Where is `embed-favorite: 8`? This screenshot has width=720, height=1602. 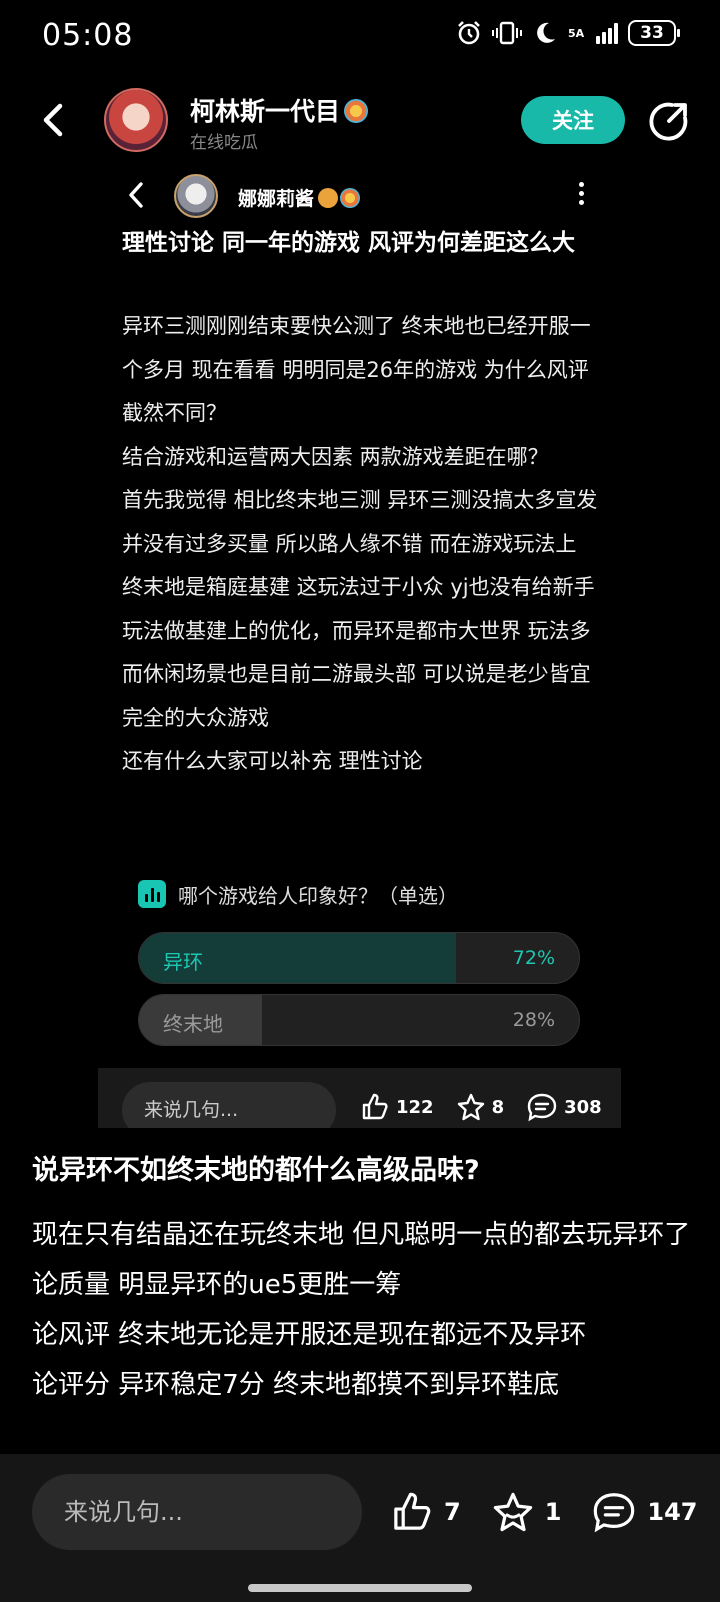
embed-favorite: 8 is located at coordinates (480, 1107).